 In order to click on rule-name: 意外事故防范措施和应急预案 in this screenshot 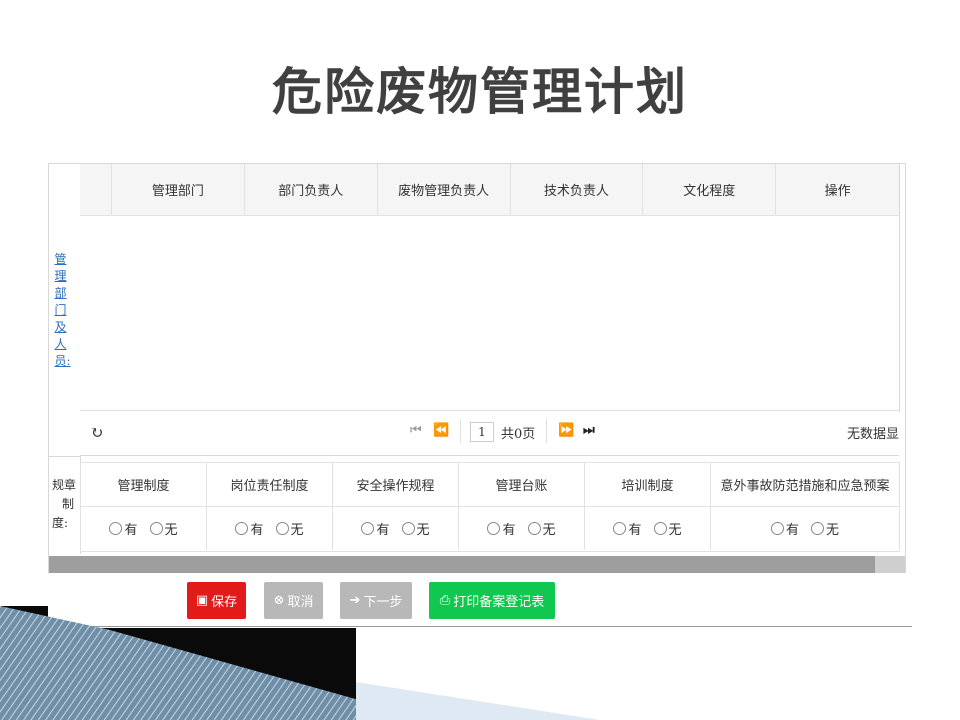, I will do `click(805, 484)`.